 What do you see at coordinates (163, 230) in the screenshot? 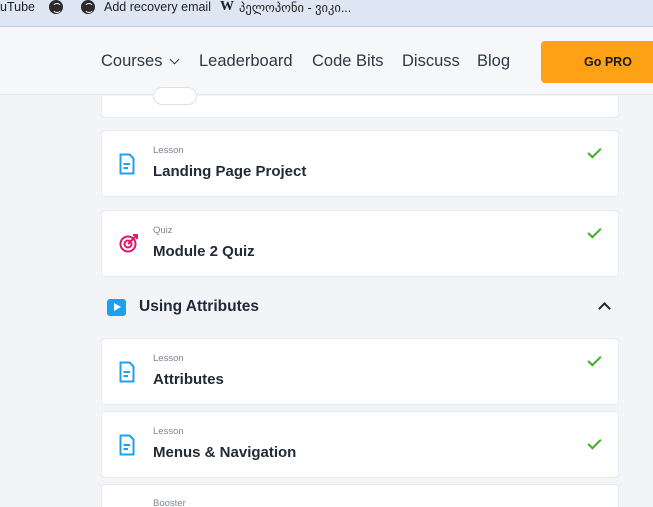
I see `card-type: Quiz` at bounding box center [163, 230].